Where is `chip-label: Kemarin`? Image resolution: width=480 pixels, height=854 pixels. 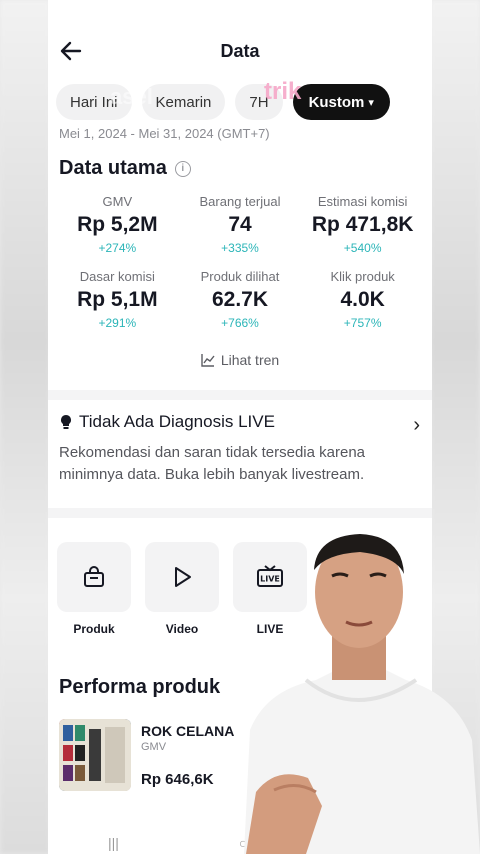
chip-label: Kemarin is located at coordinates (183, 102).